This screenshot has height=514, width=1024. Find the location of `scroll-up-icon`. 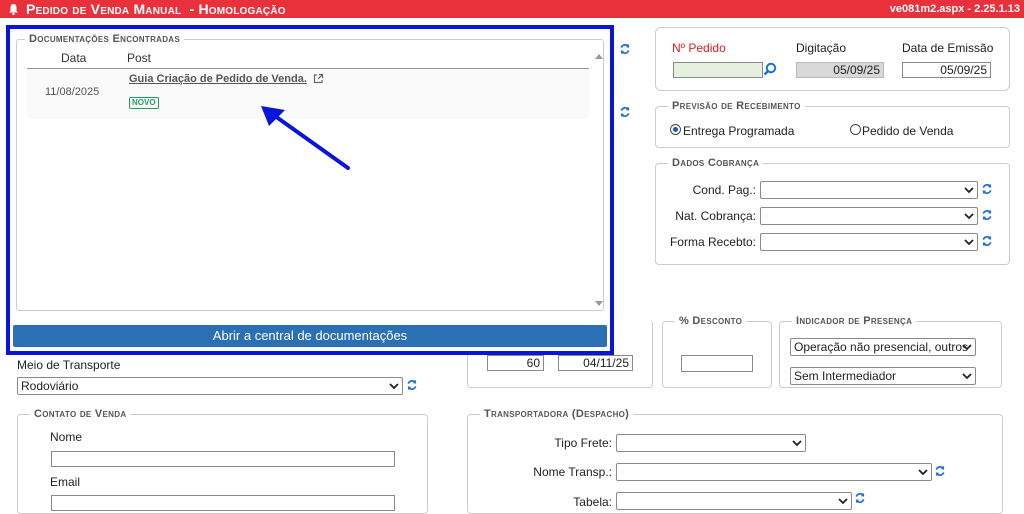

scroll-up-icon is located at coordinates (599, 56).